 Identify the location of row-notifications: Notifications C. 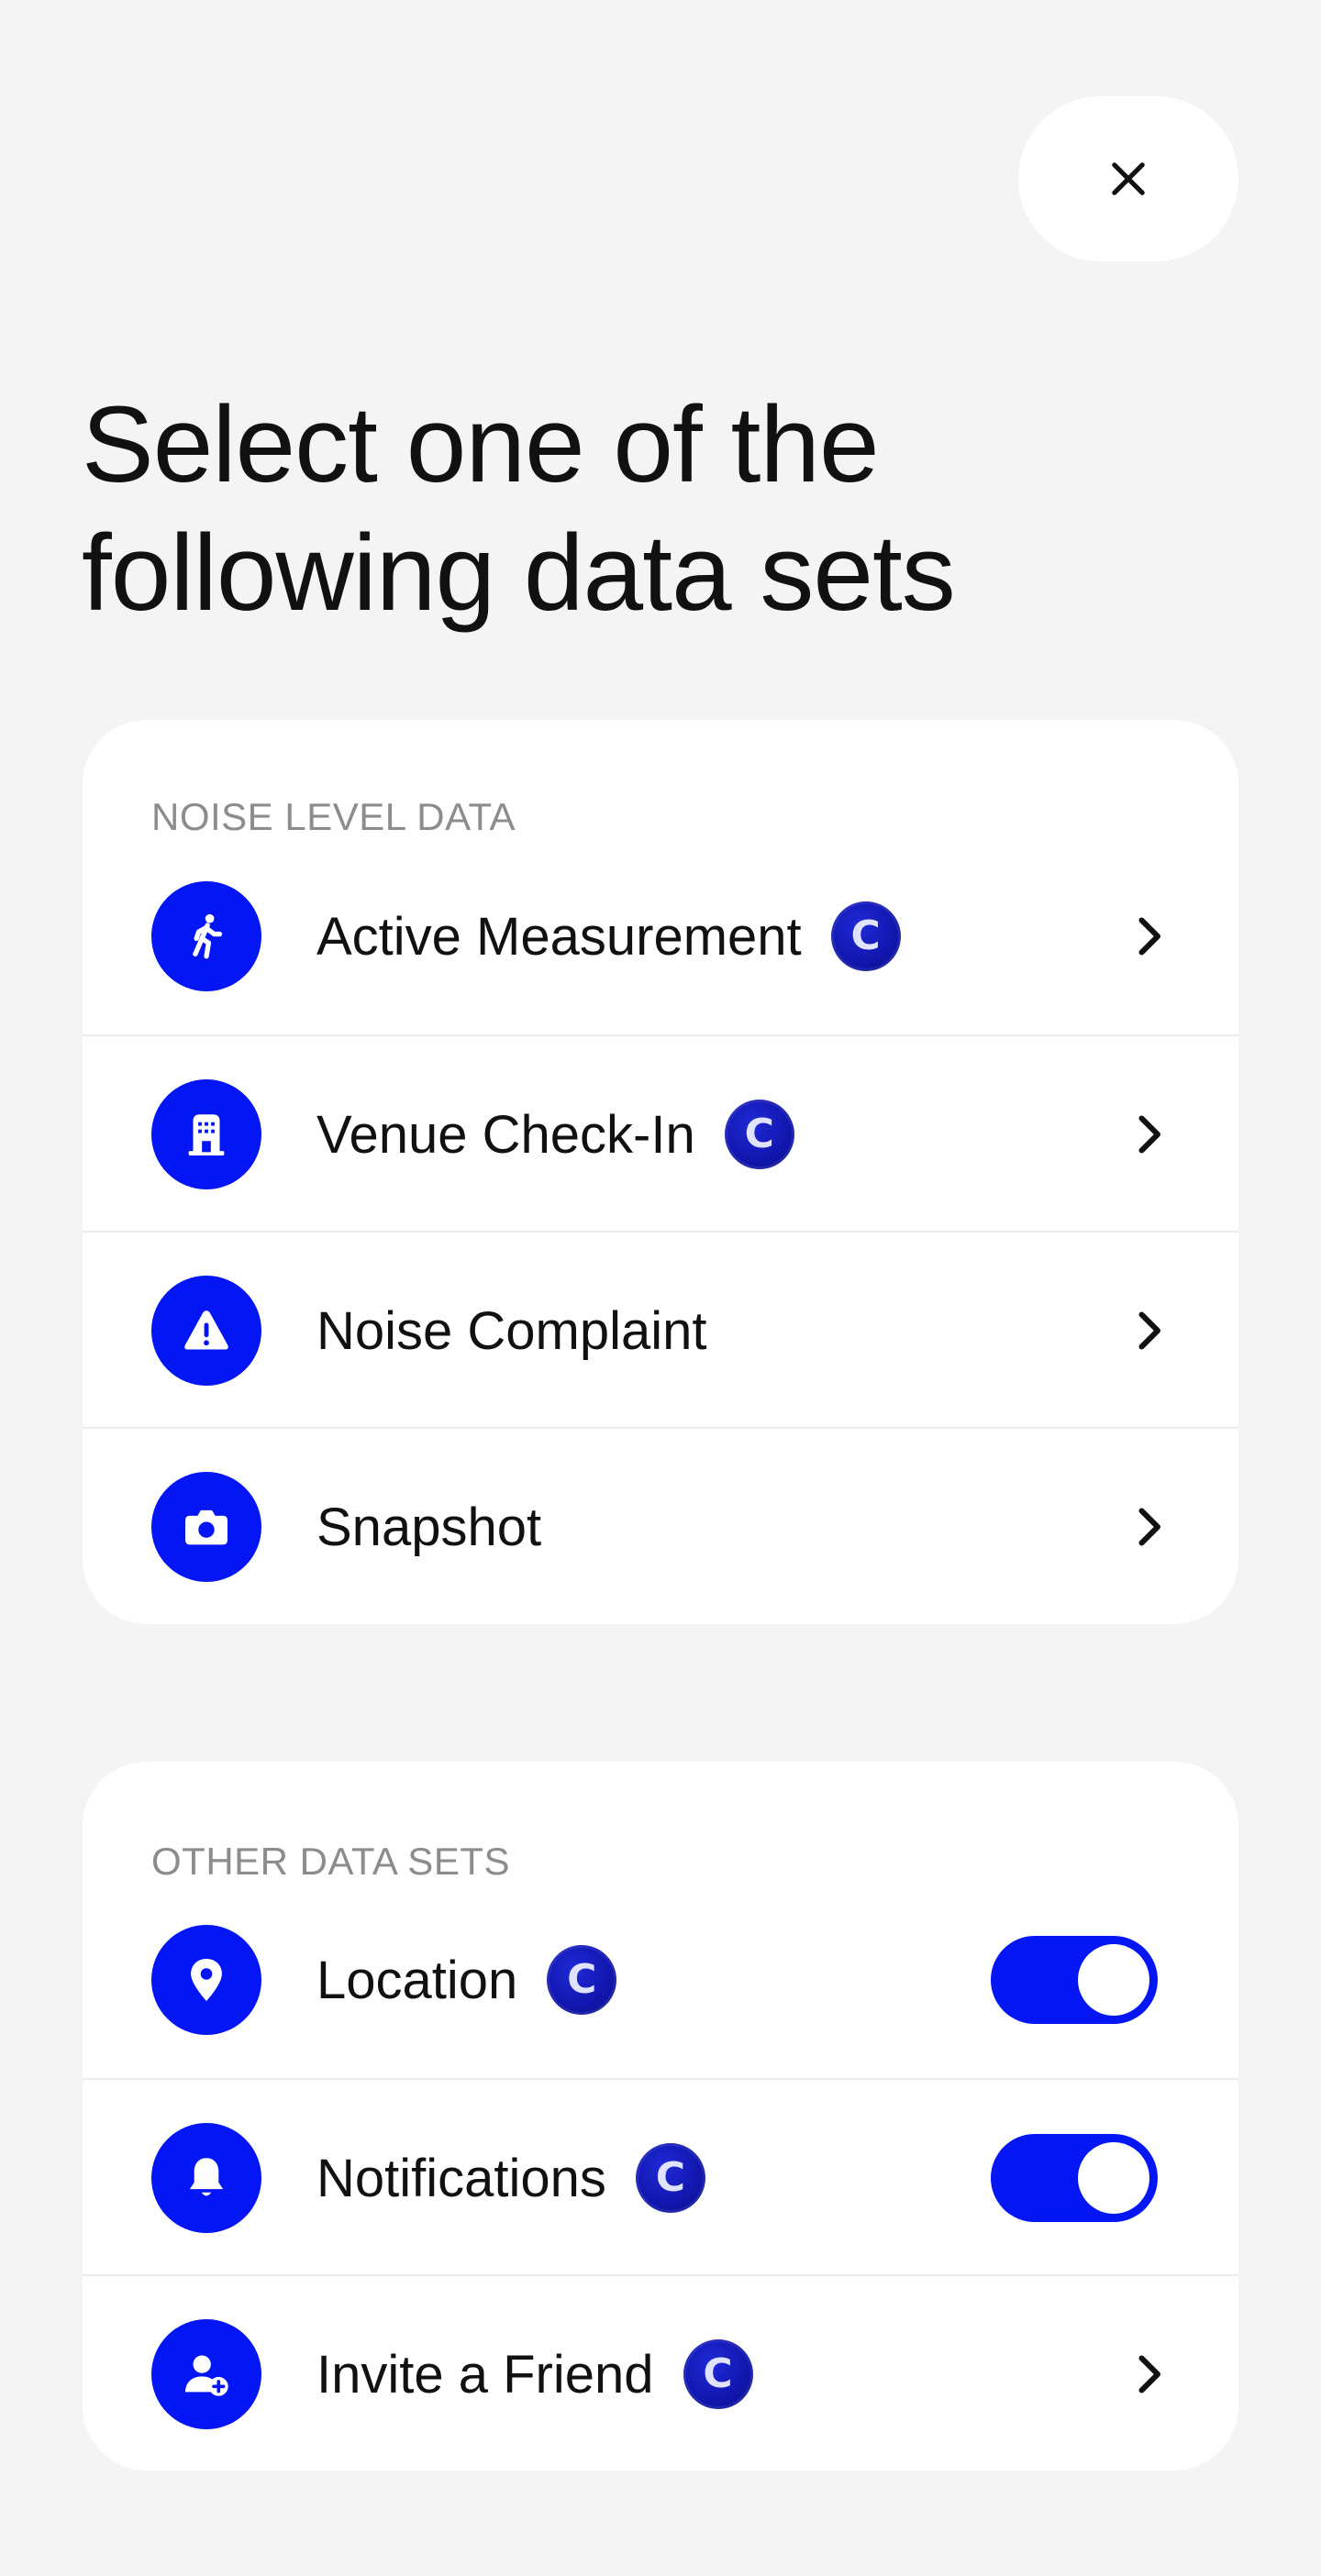
(660, 2177).